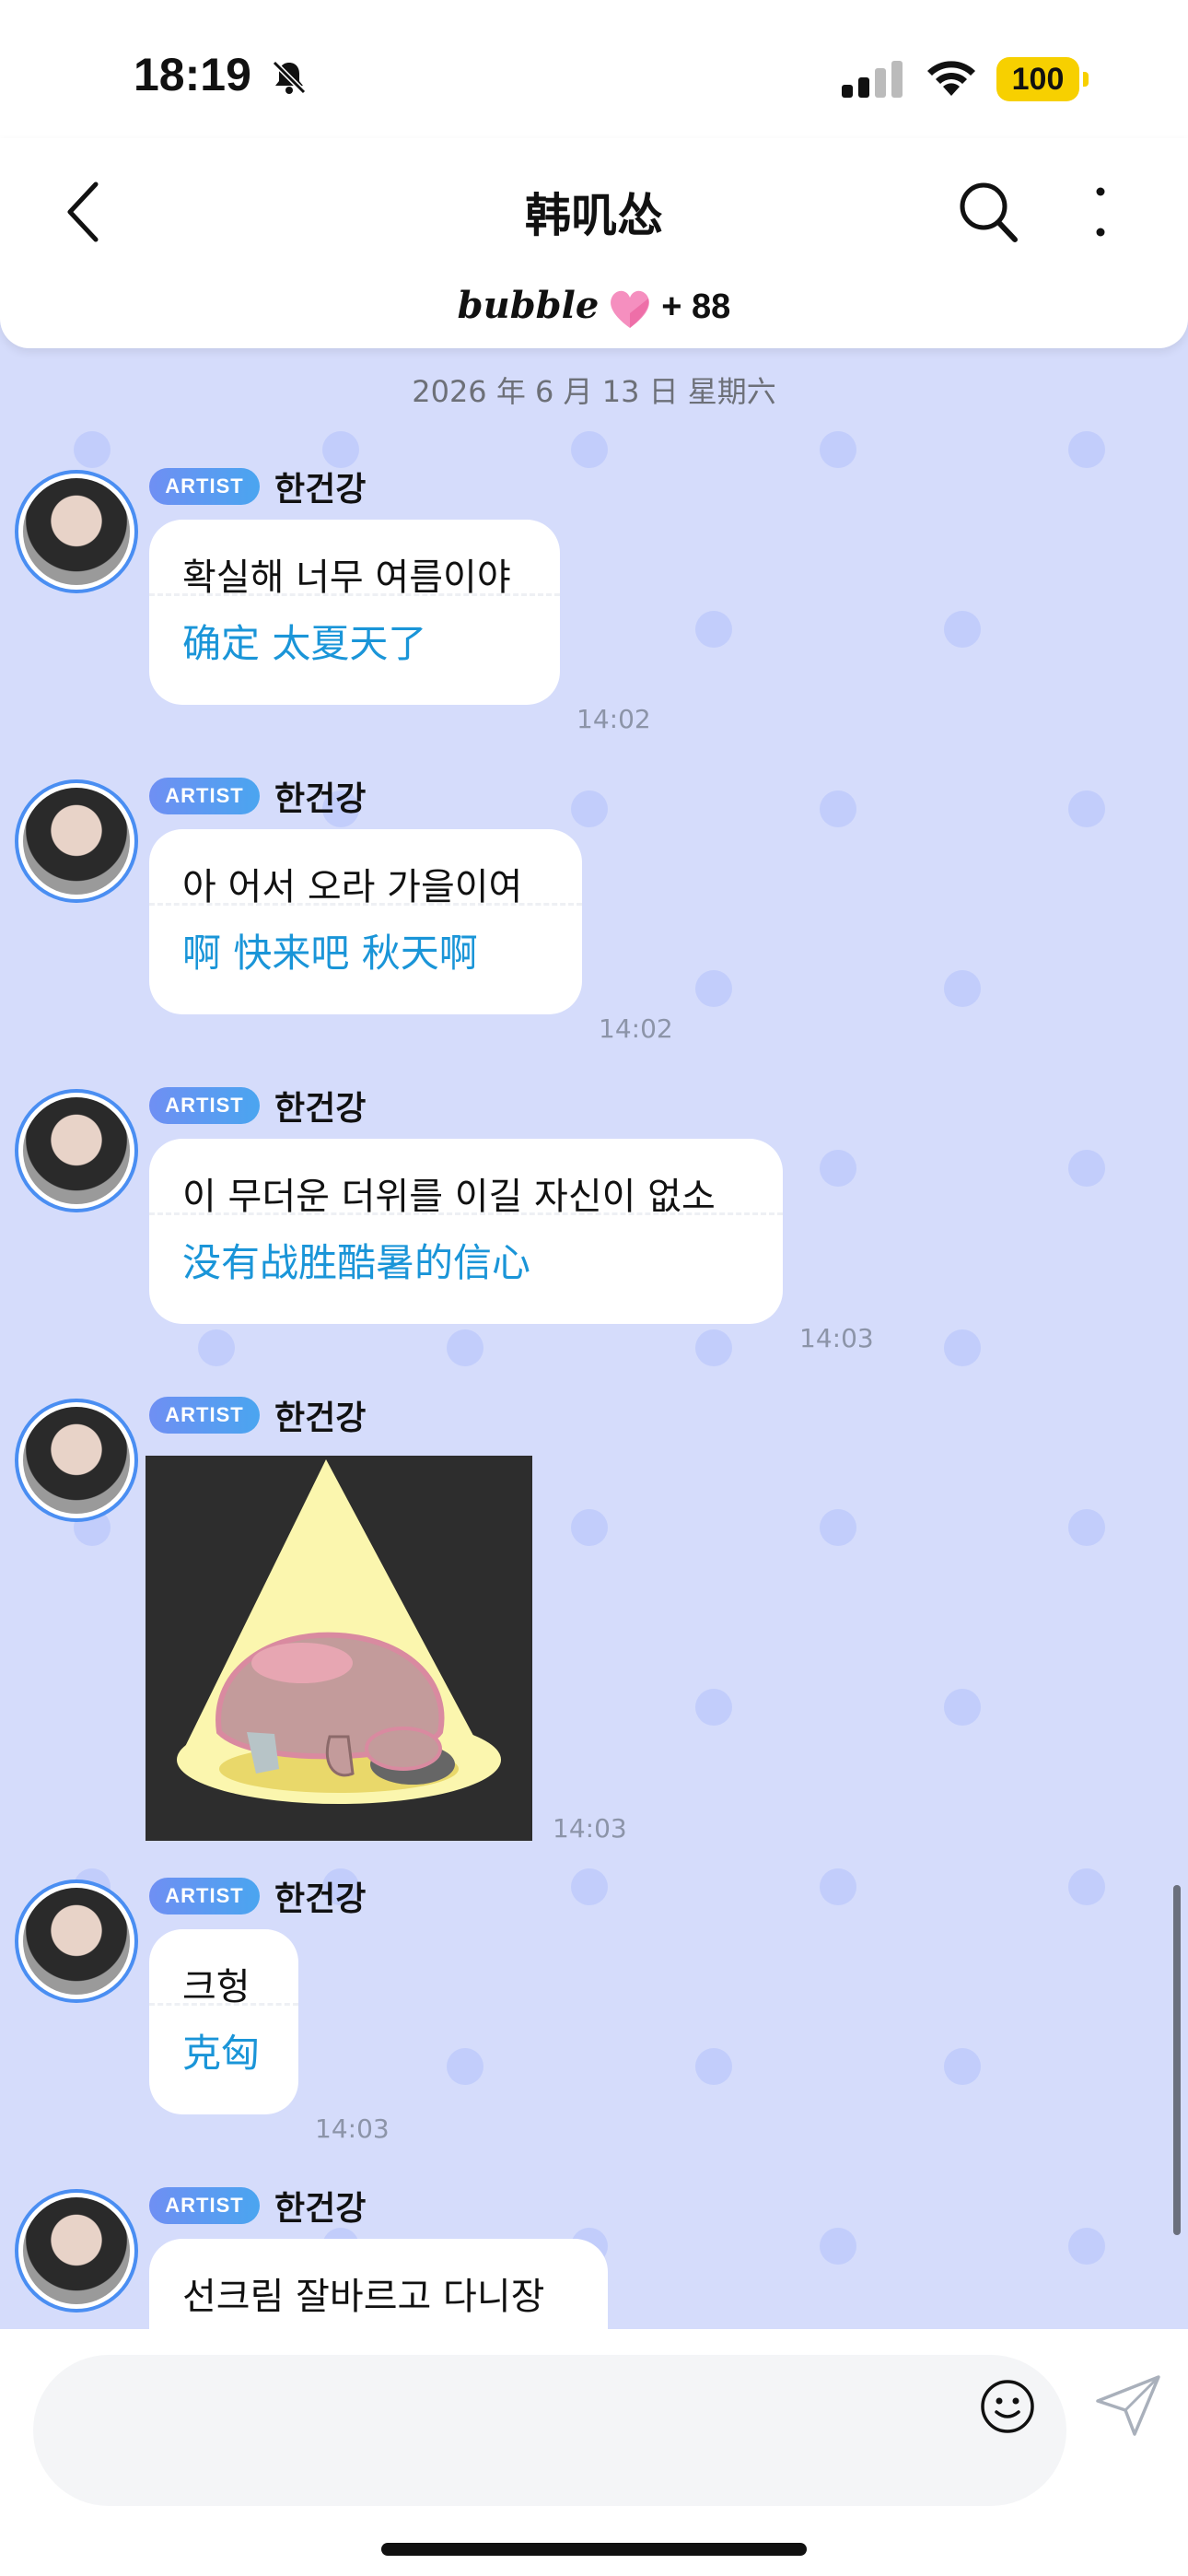 This screenshot has width=1188, height=2576. Describe the element at coordinates (1128, 2405) in the screenshot. I see `send-icon` at that location.